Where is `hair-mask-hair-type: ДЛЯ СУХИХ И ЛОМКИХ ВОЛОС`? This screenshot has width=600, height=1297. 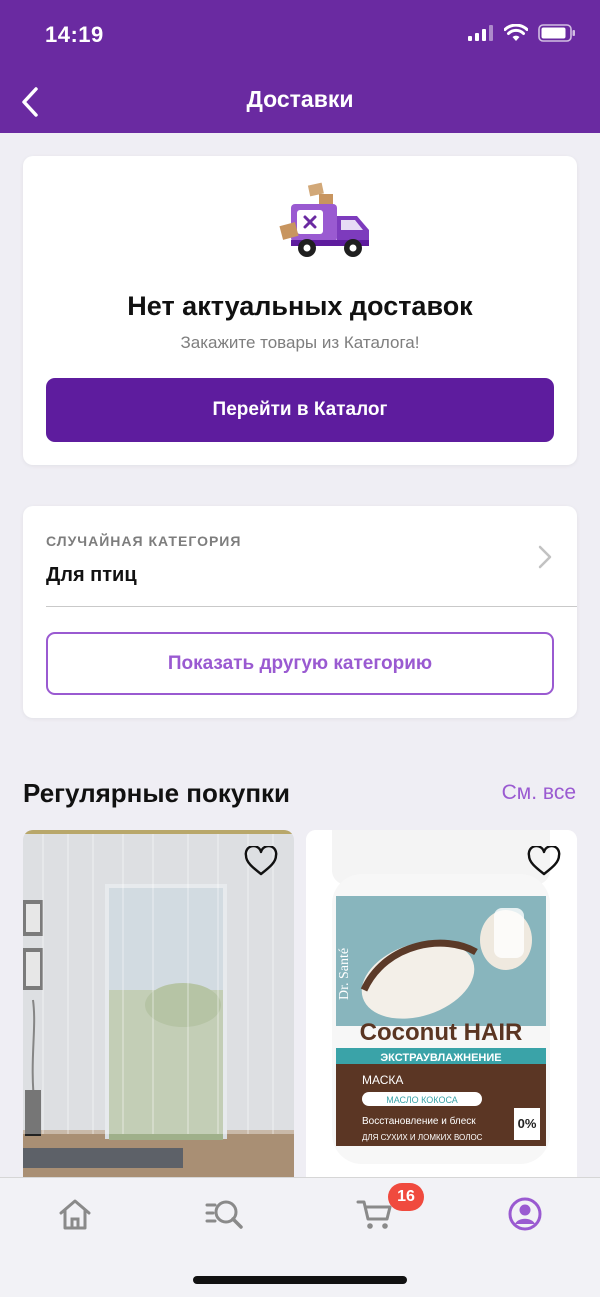
hair-mask-hair-type: ДЛЯ СУХИХ И ЛОМКИХ ВОЛОС is located at coordinates (422, 1137).